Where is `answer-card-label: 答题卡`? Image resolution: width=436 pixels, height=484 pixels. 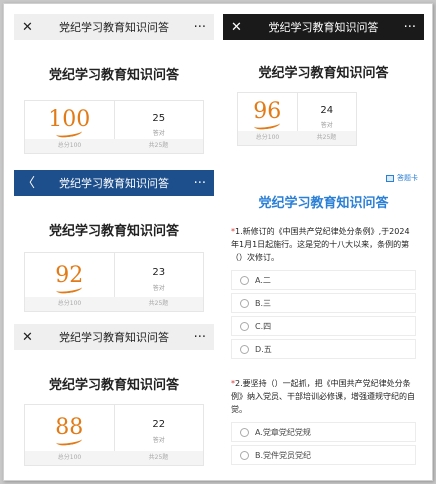 answer-card-label: 答题卡 is located at coordinates (407, 178).